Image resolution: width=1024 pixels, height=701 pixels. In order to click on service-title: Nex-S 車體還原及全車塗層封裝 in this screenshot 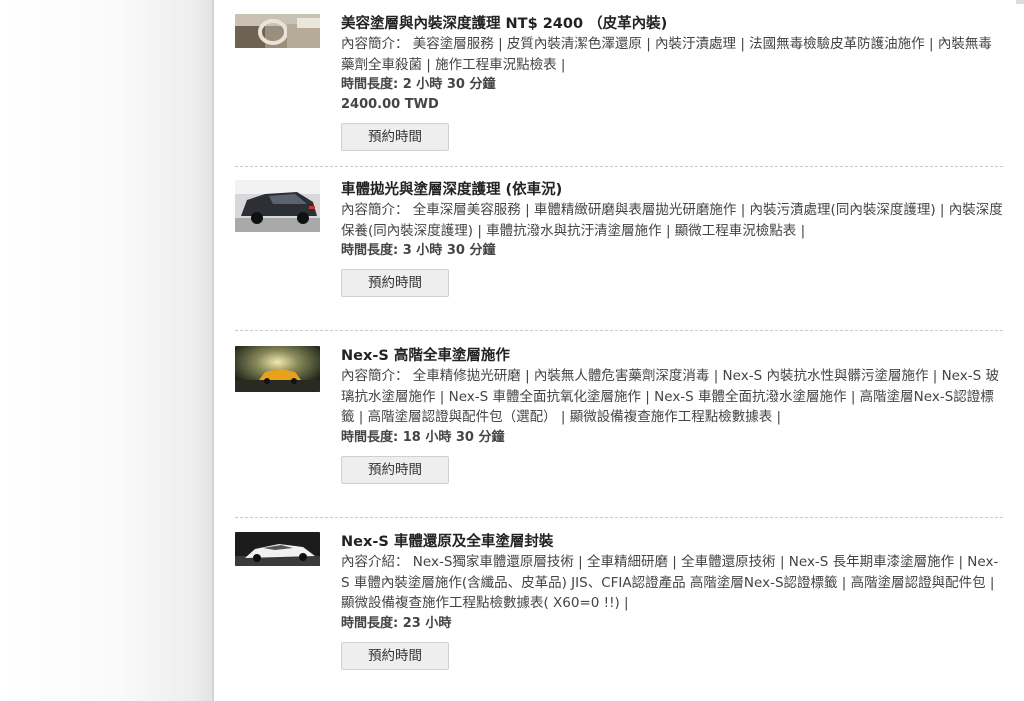, I will do `click(447, 542)`.